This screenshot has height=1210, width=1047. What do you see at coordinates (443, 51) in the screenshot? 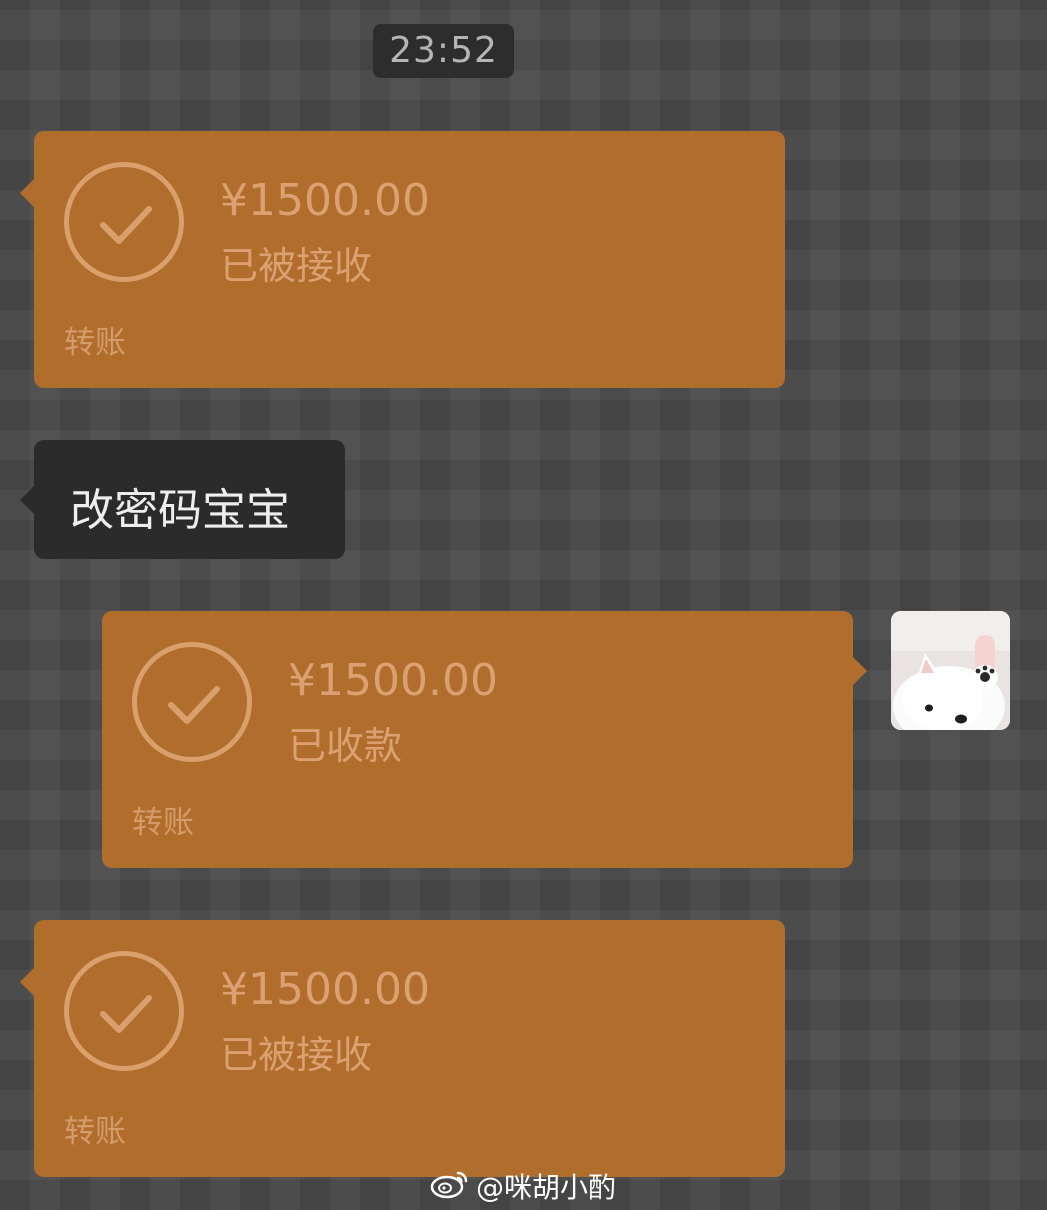
I see `timestamp-pill: 23:52` at bounding box center [443, 51].